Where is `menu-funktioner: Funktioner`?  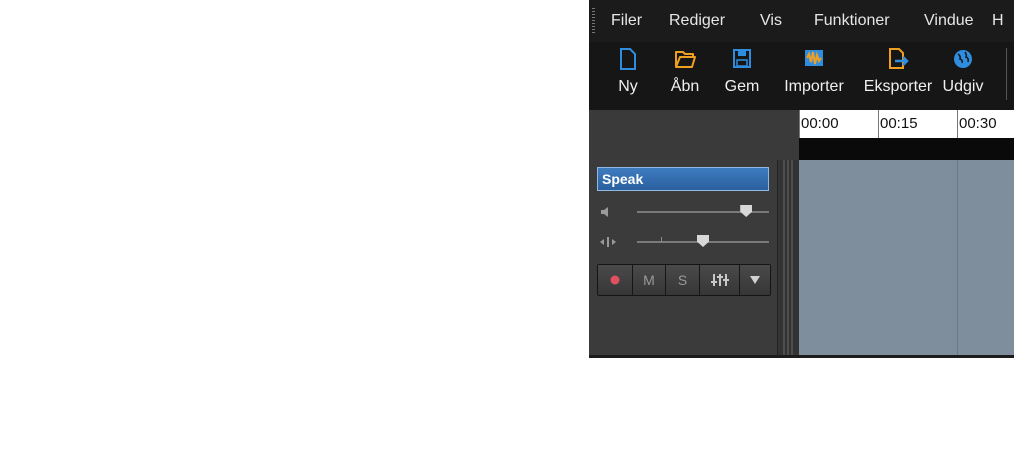
menu-funktioner: Funktioner is located at coordinates (852, 21).